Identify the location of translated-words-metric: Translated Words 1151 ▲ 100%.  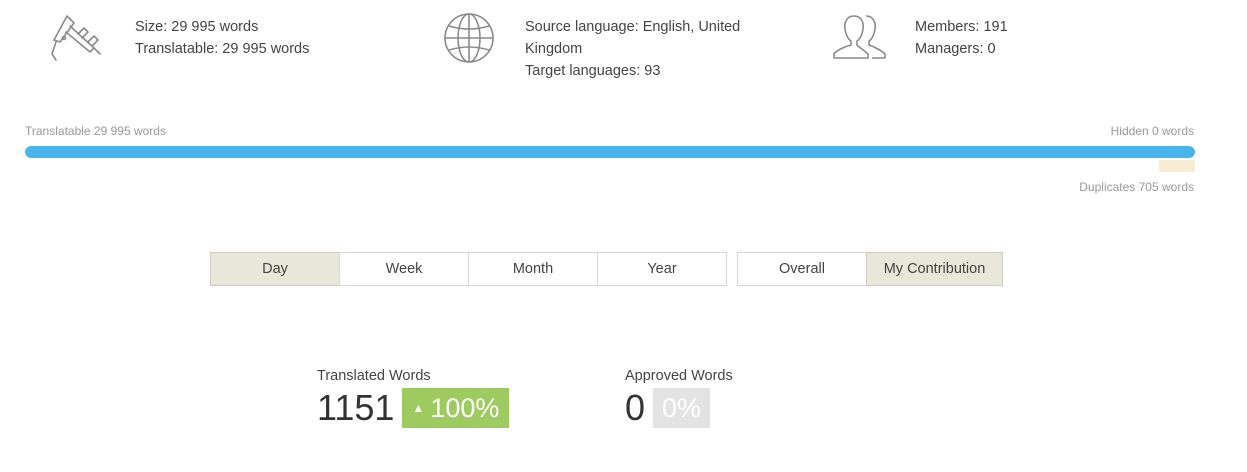
(413, 398).